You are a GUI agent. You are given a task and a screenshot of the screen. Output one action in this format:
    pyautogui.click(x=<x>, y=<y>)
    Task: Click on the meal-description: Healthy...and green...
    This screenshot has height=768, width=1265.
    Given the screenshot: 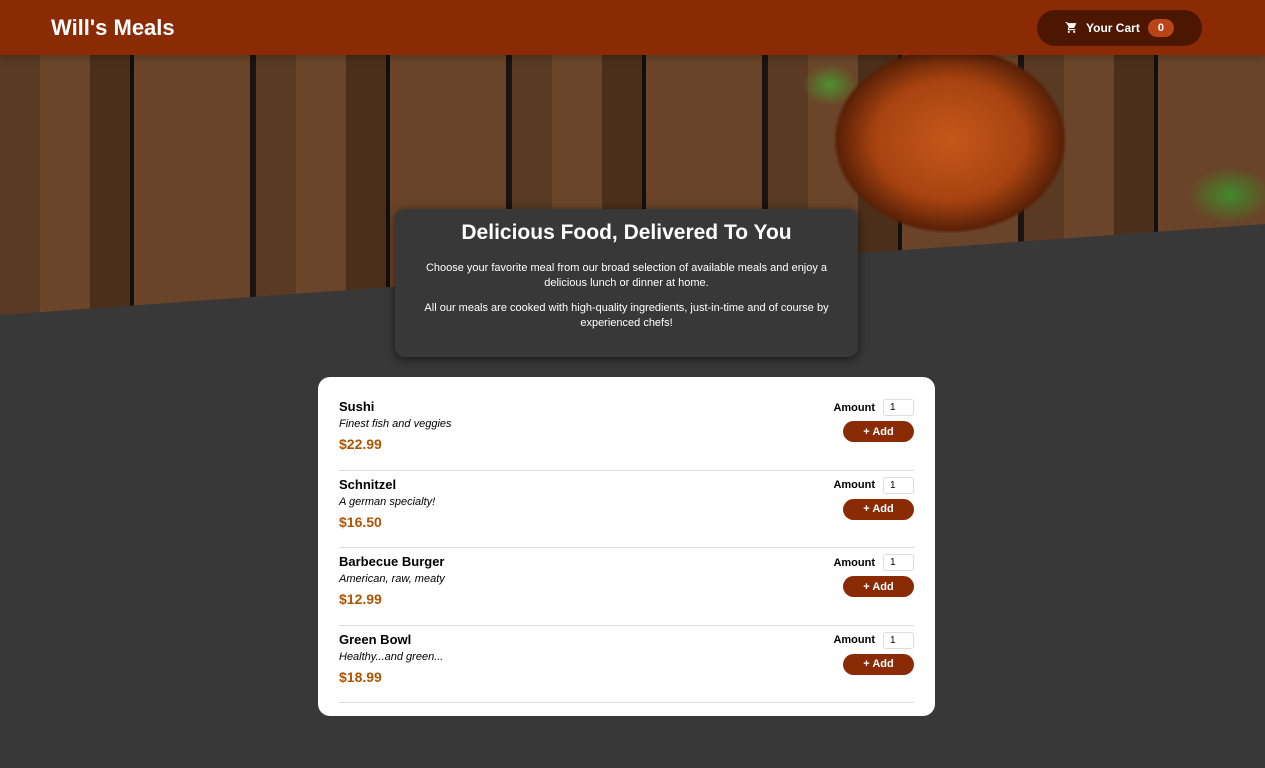 What is the action you would take?
    pyautogui.click(x=391, y=656)
    